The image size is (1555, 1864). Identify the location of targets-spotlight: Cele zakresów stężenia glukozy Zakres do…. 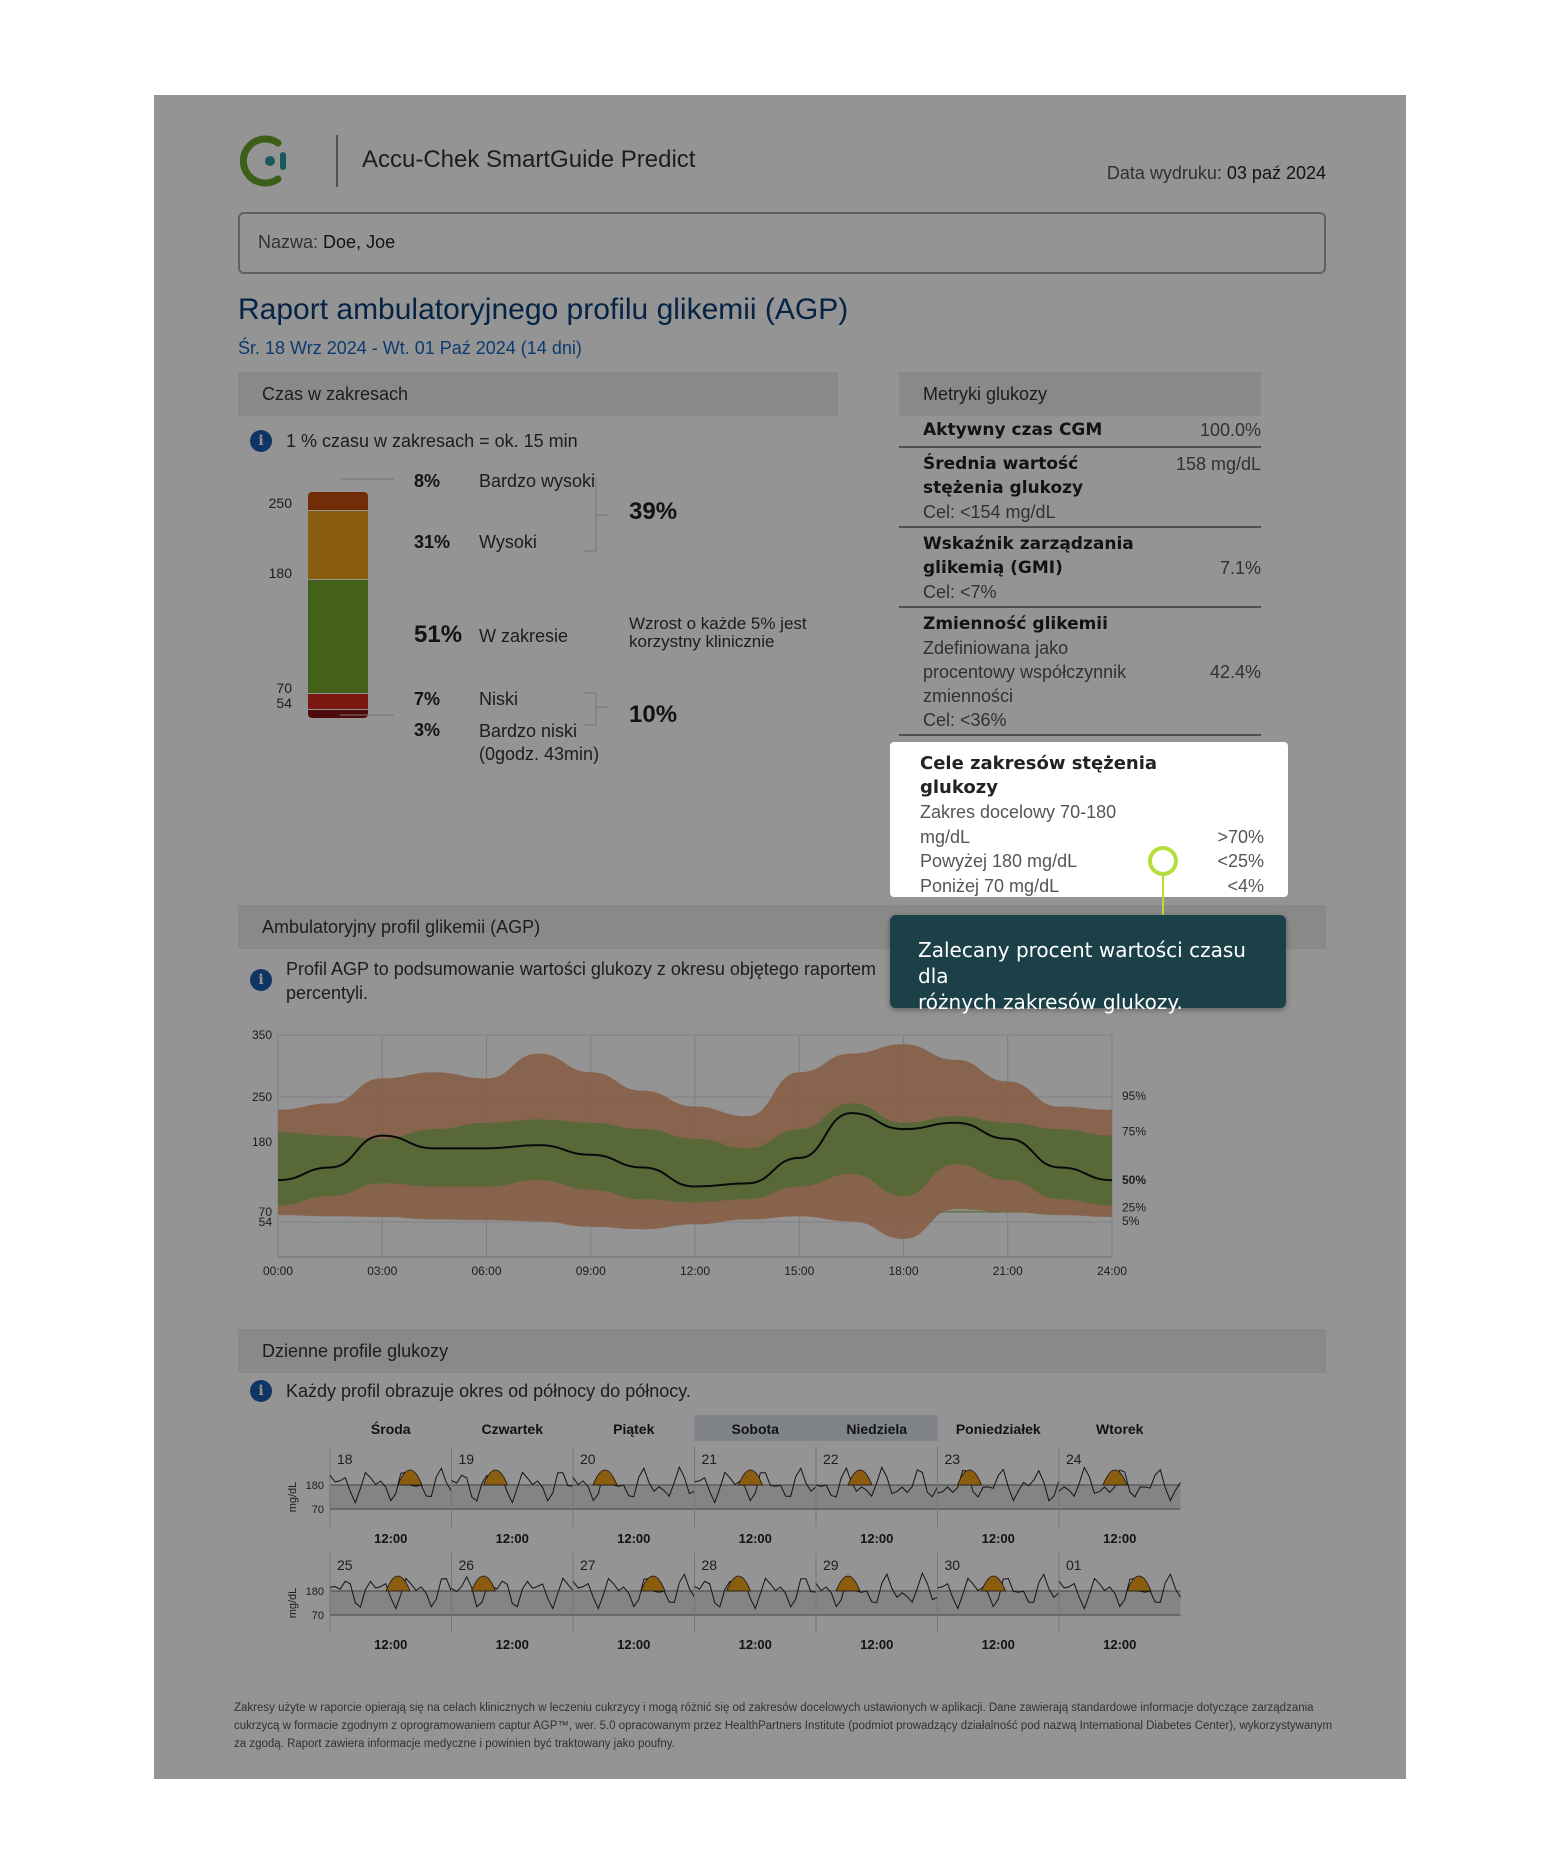
(1089, 819).